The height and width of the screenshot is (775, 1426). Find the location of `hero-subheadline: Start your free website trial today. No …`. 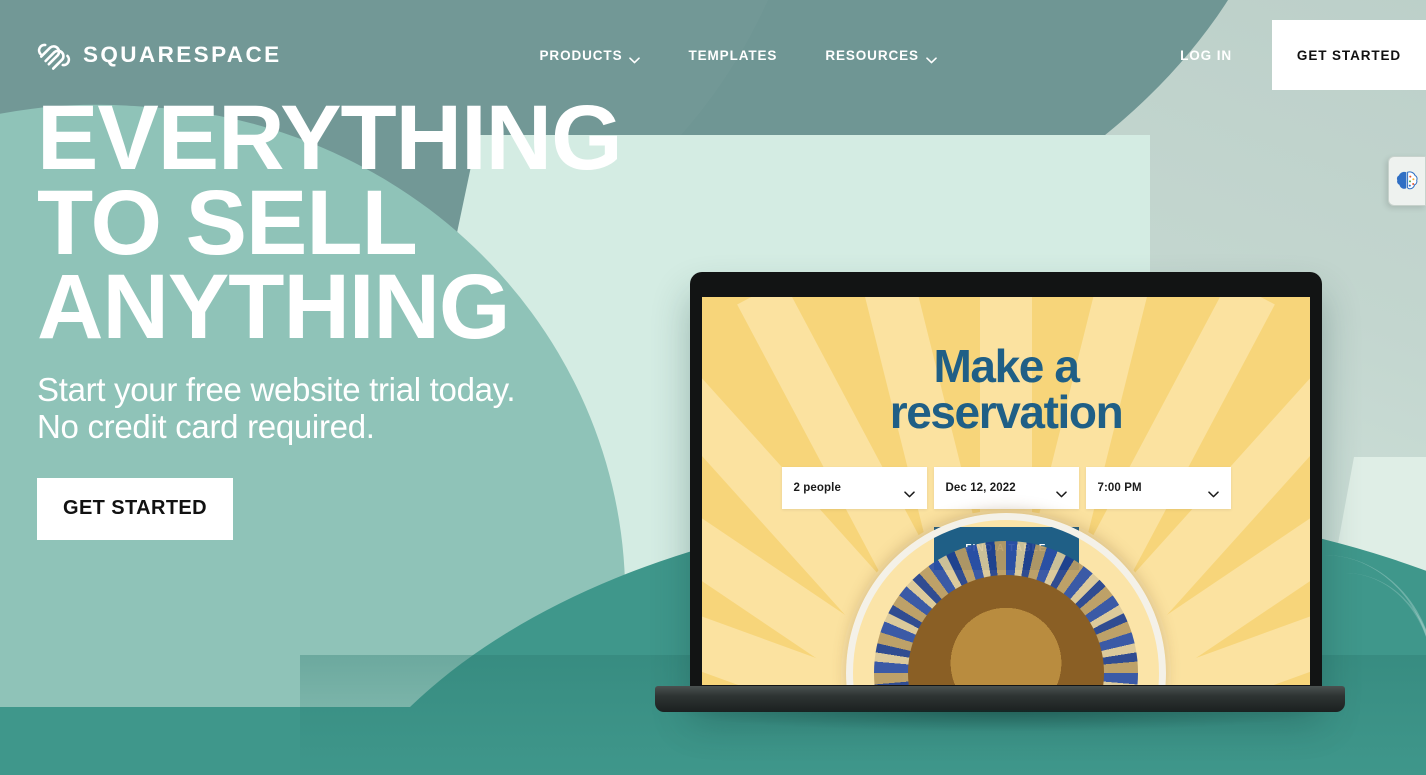

hero-subheadline: Start your free website trial today. No … is located at coordinates (329, 408).